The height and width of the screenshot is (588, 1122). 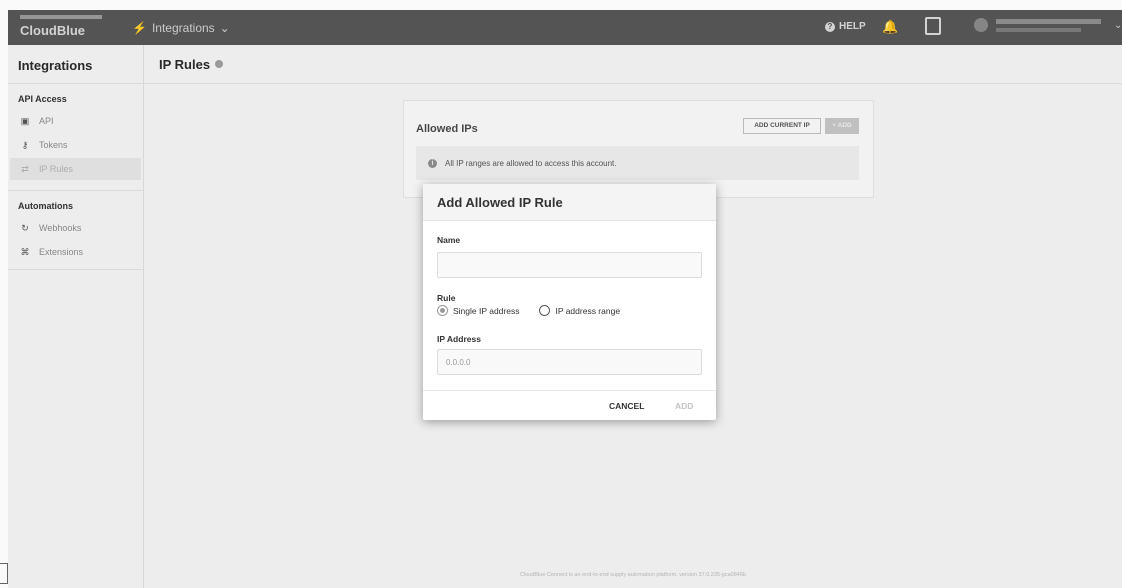 I want to click on dialog-title: Add Allowed IP Rule, so click(x=500, y=202).